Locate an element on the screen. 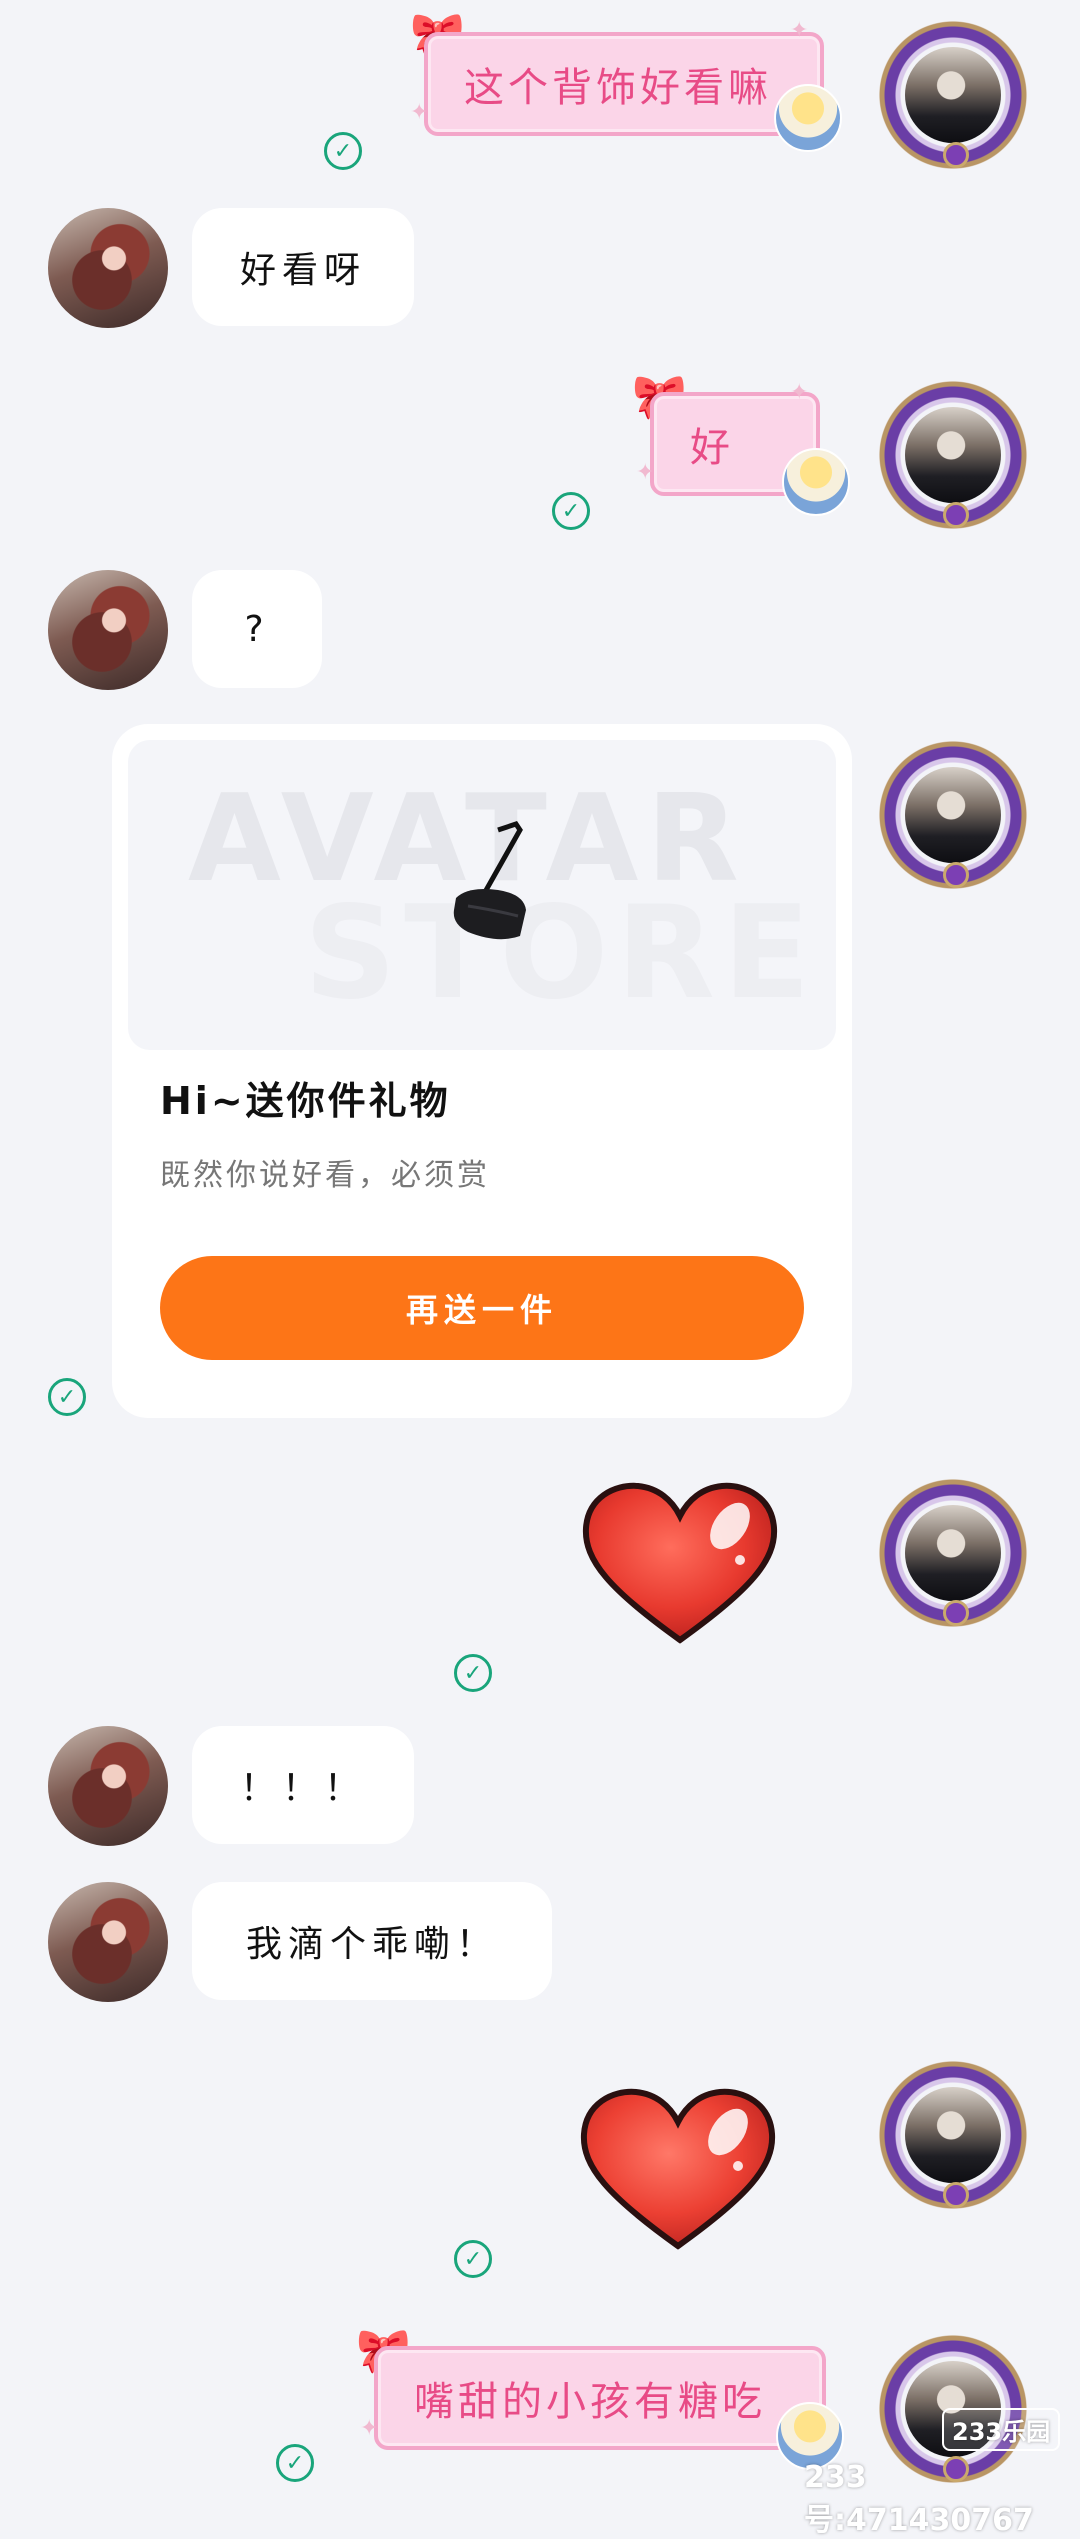  message-text: ！！！ is located at coordinates (302, 1788).